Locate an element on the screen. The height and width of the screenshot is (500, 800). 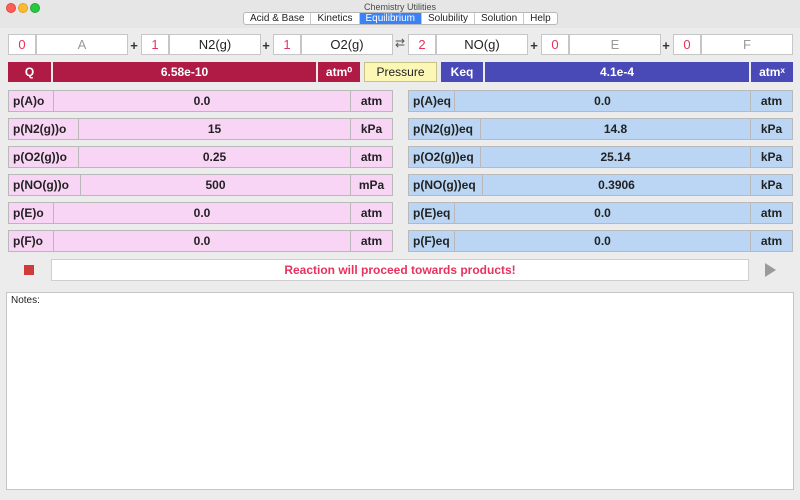
initial-row-o2: p(O2(g))o 0.25 atm is located at coordinates (200, 157).